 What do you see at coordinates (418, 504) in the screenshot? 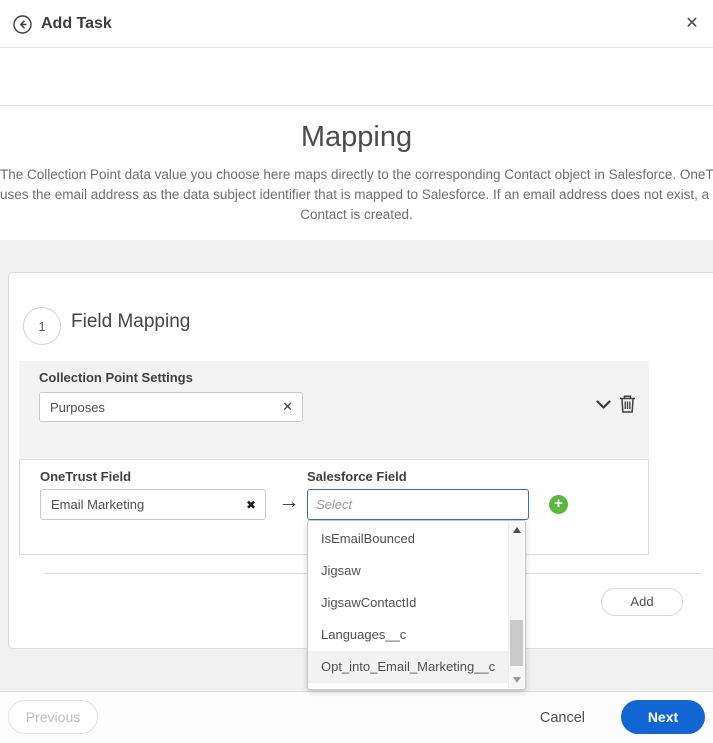
I see `salesforce-field-input` at bounding box center [418, 504].